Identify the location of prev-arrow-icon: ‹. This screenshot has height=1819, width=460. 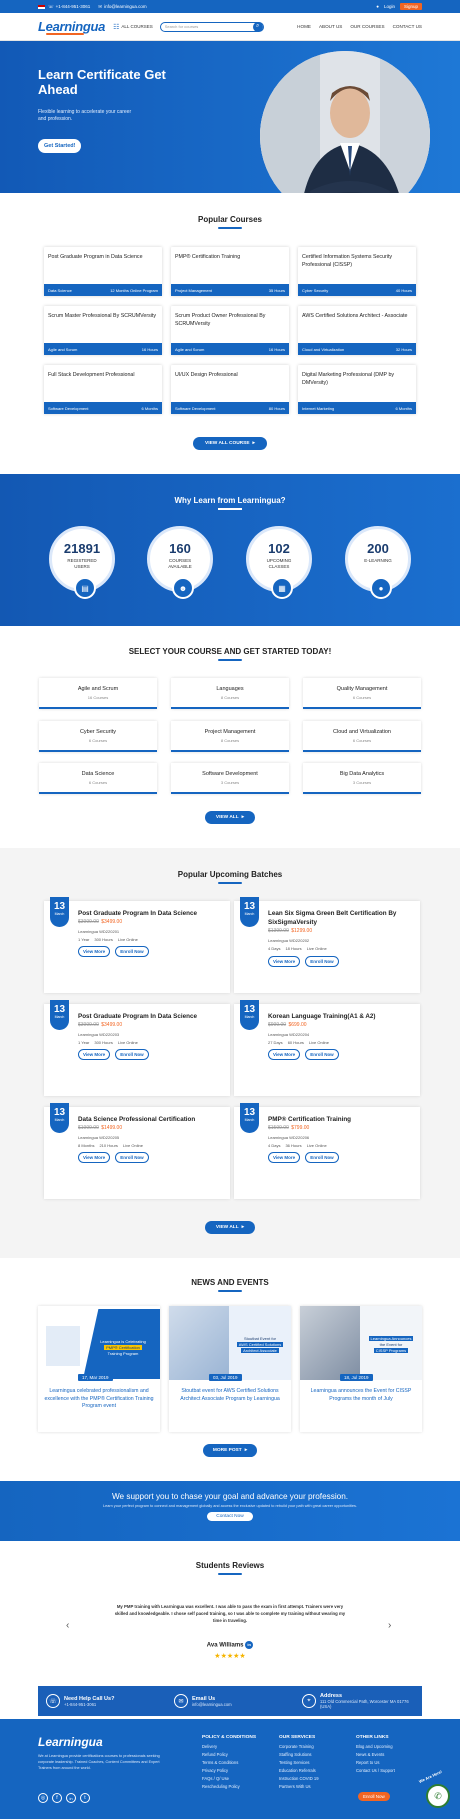
(67, 1625).